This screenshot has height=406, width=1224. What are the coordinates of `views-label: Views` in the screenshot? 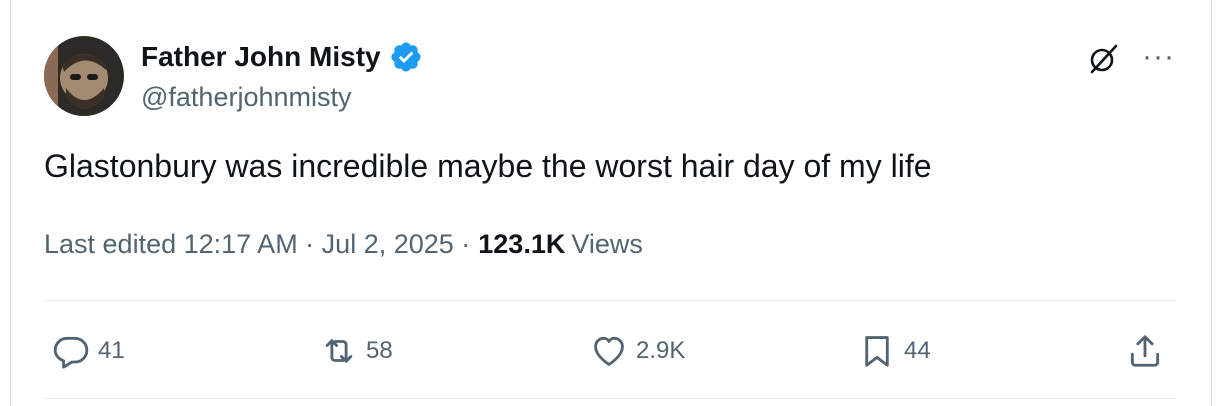 It's located at (607, 244).